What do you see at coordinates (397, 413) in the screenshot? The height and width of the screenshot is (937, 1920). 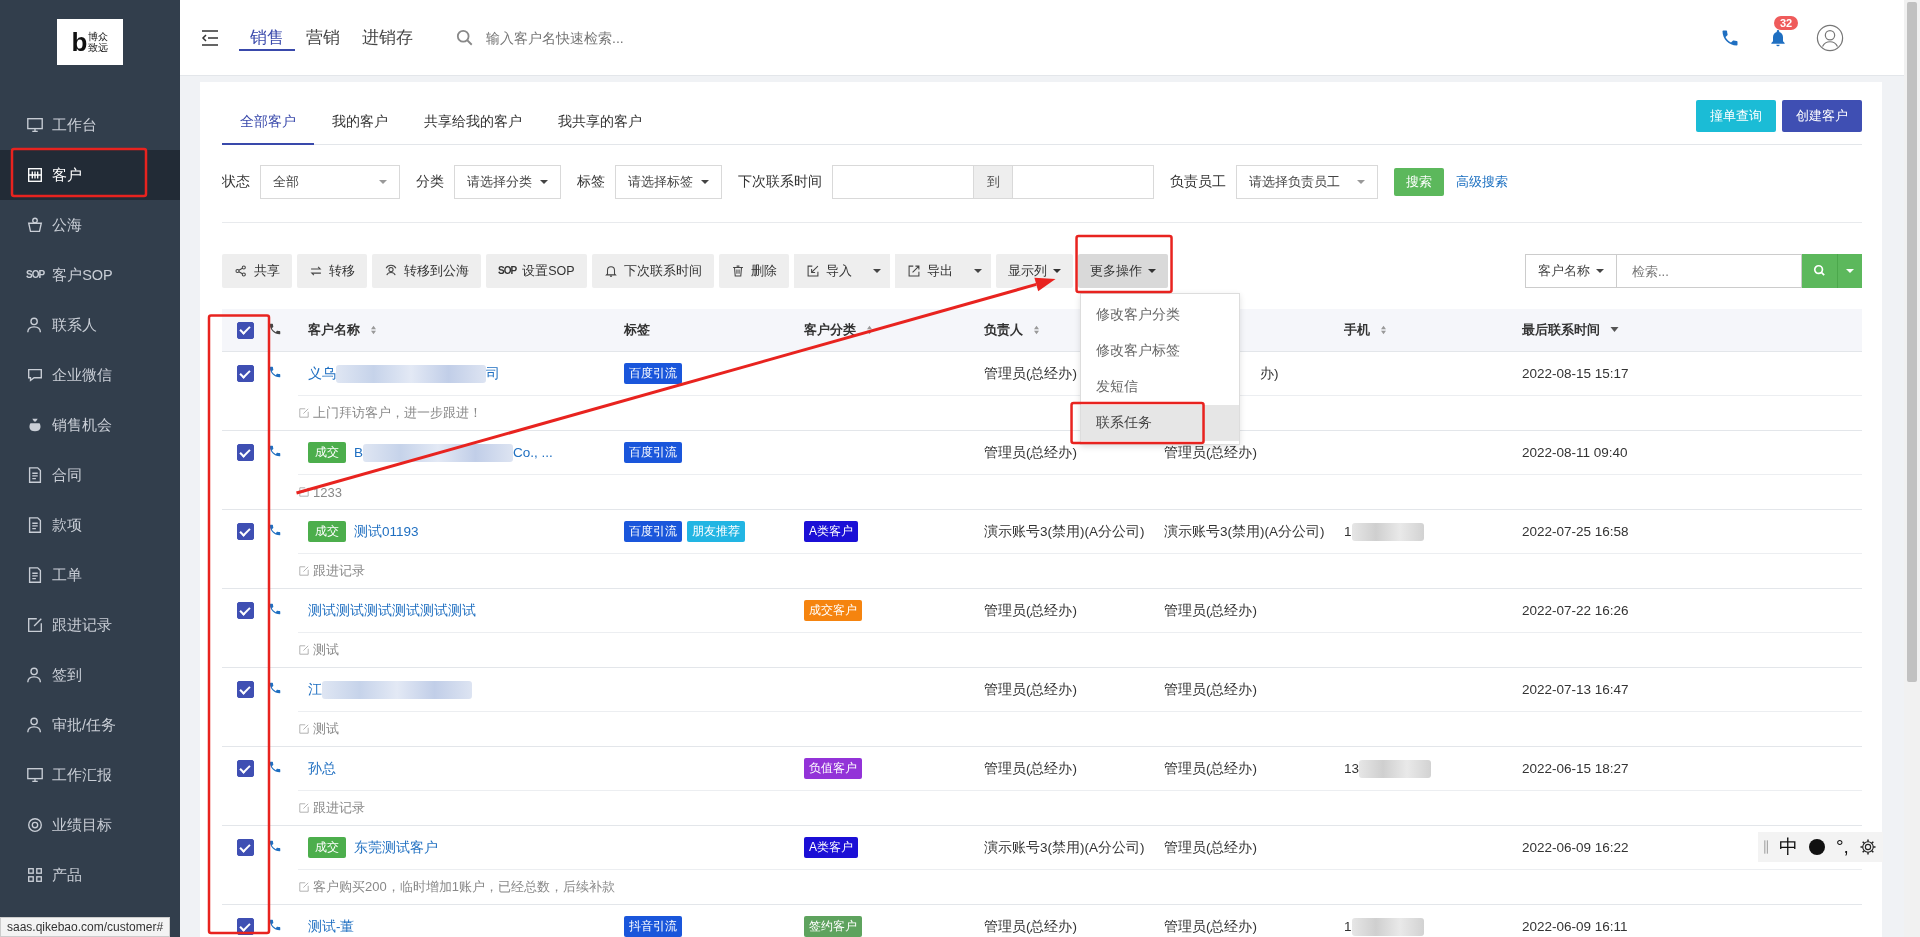 I see `follow-up-note: 上门拜访客户，进一步跟进！` at bounding box center [397, 413].